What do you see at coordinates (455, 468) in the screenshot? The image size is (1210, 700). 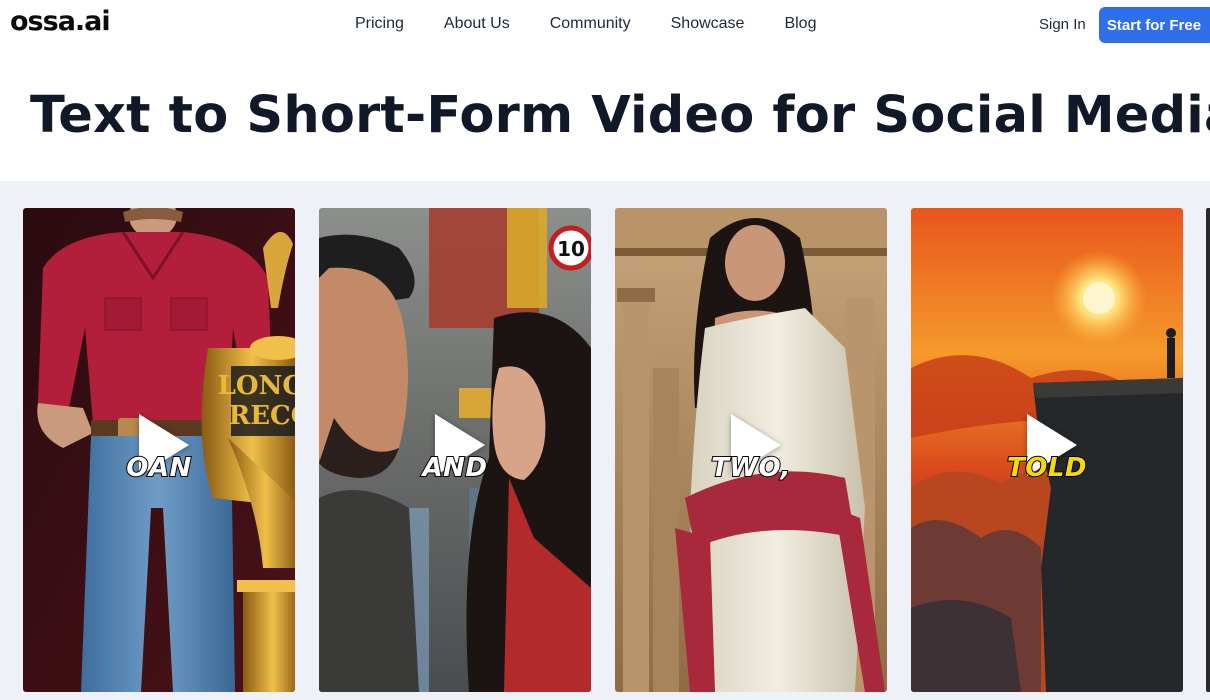 I see `video-caption: AND` at bounding box center [455, 468].